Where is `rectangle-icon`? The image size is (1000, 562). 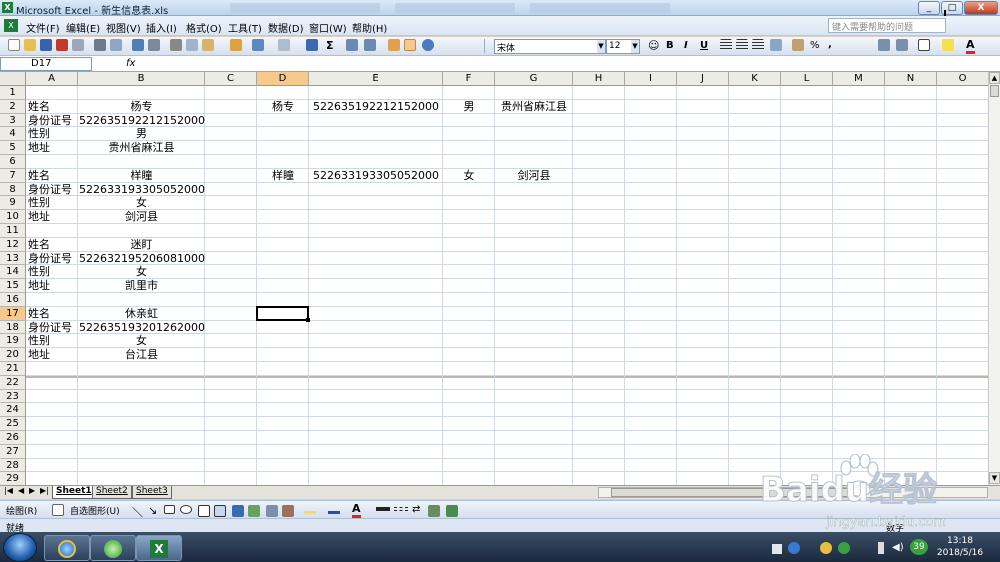 rectangle-icon is located at coordinates (169, 509).